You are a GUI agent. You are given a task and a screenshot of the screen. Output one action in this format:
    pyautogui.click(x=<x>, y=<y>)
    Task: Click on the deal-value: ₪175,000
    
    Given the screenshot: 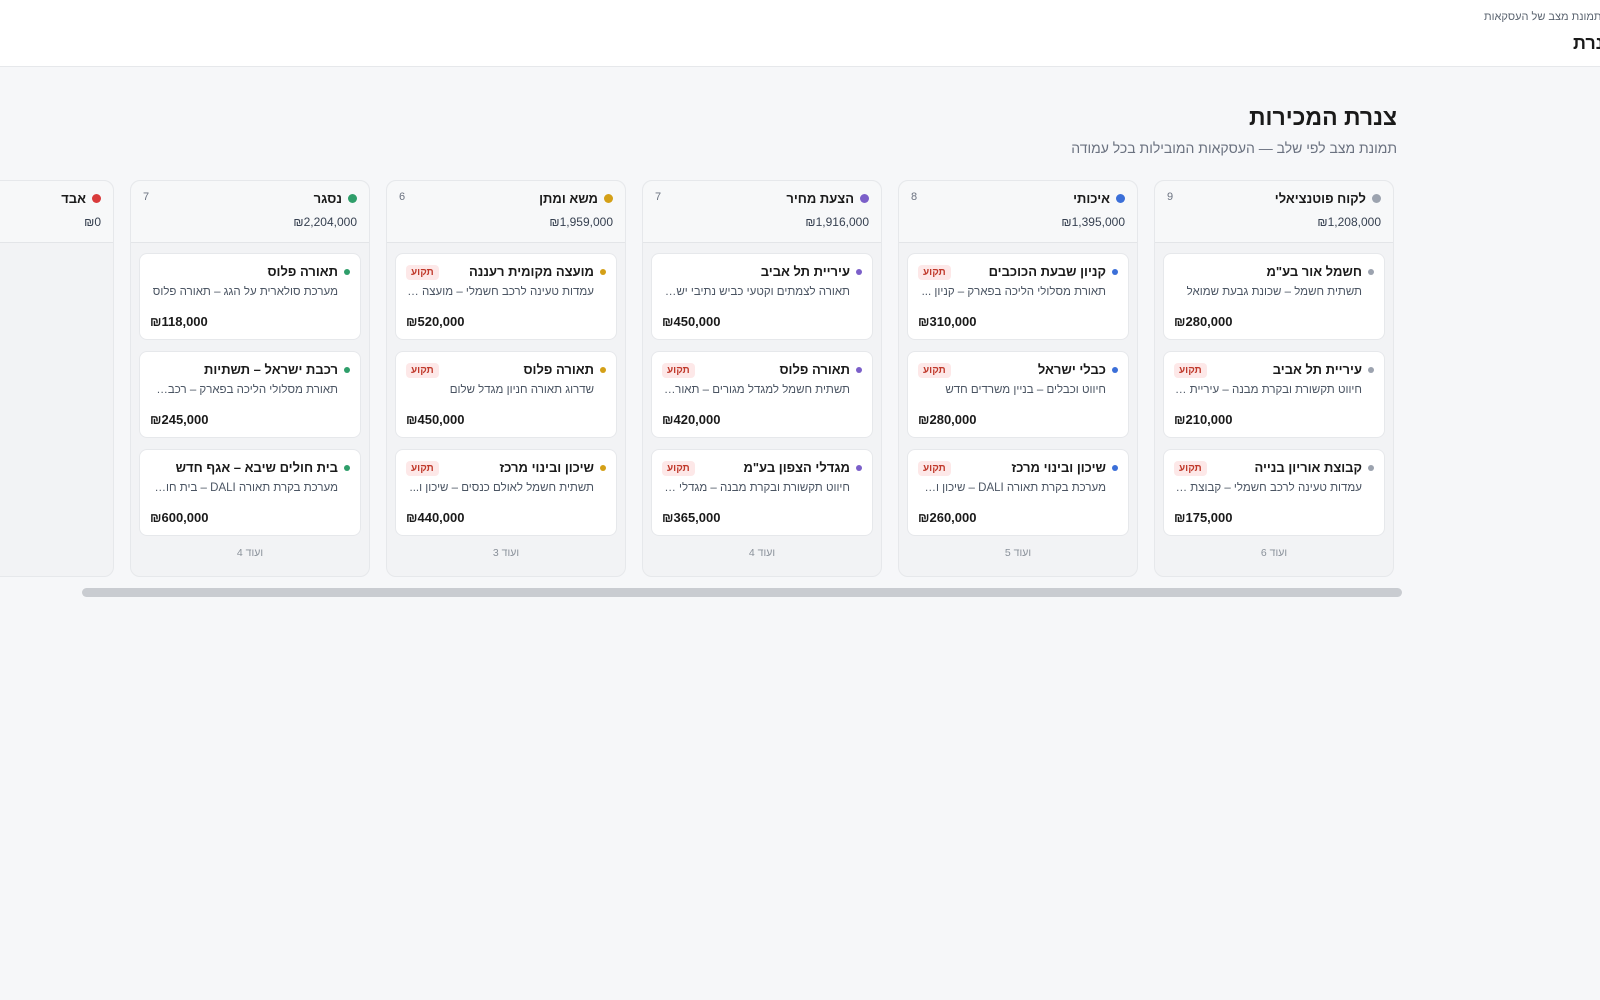 What is the action you would take?
    pyautogui.click(x=1203, y=517)
    